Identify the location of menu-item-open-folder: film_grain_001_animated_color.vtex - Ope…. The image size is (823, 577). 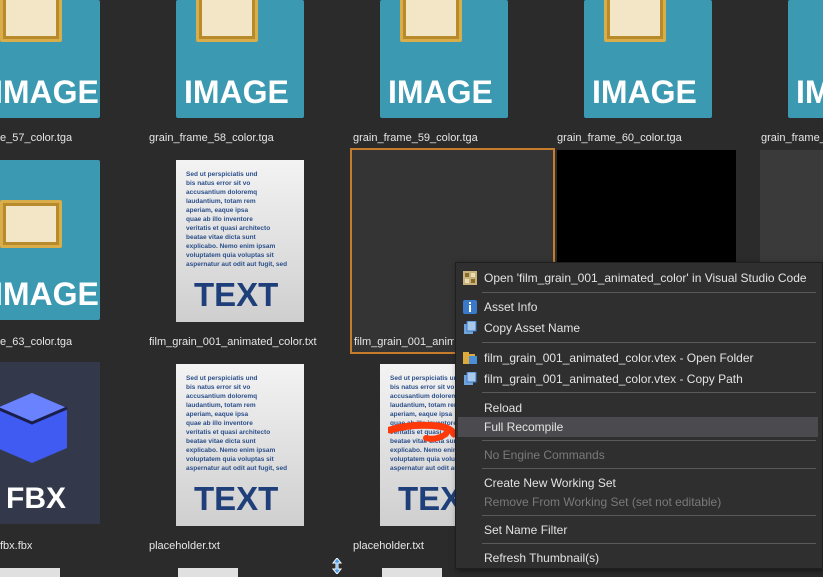
(638, 358).